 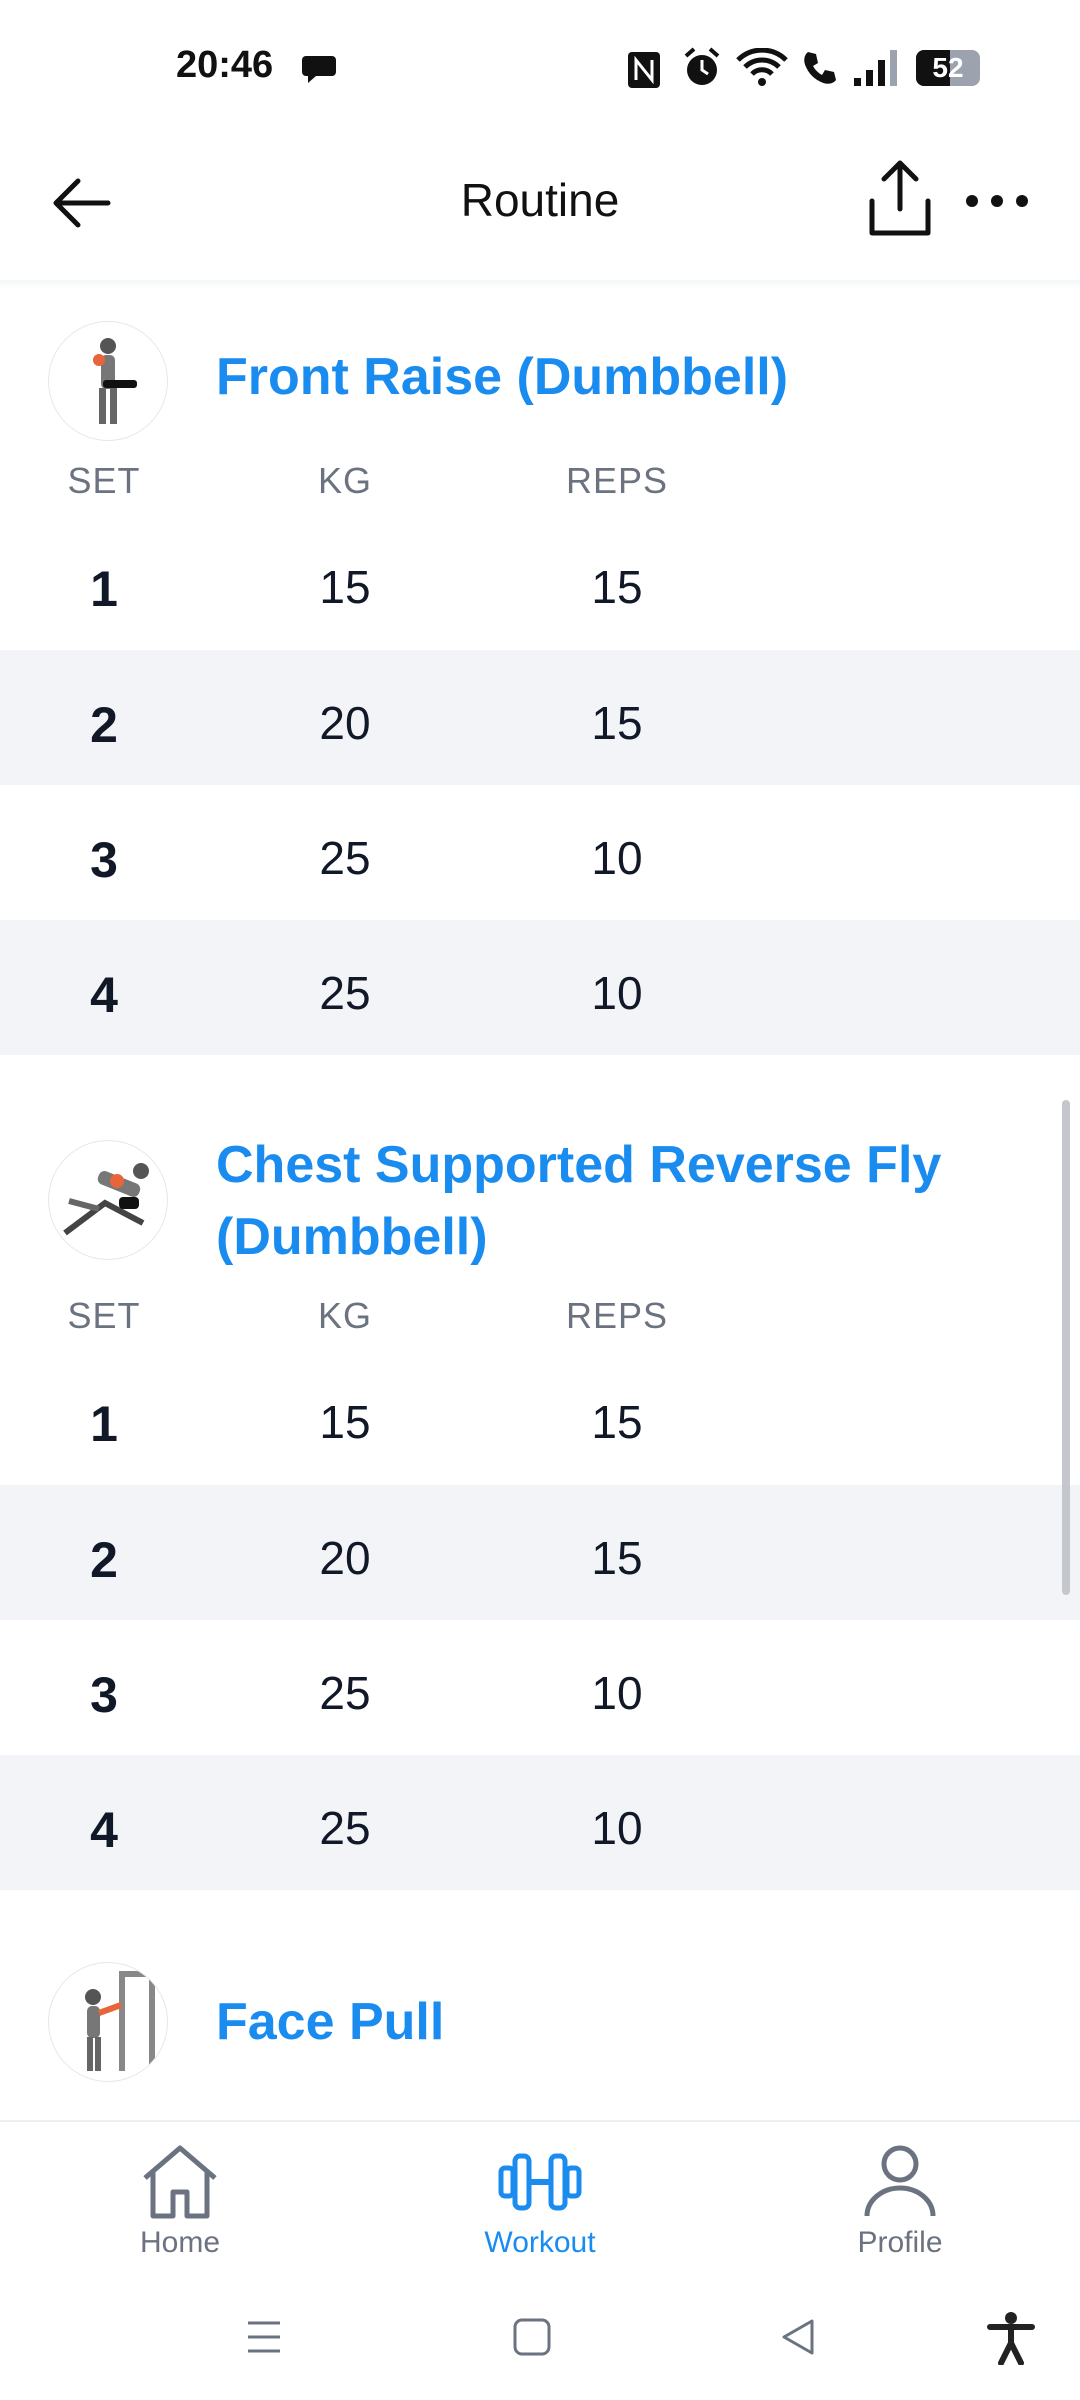 I want to click on nav-profile-label: Profile, so click(x=900, y=2242).